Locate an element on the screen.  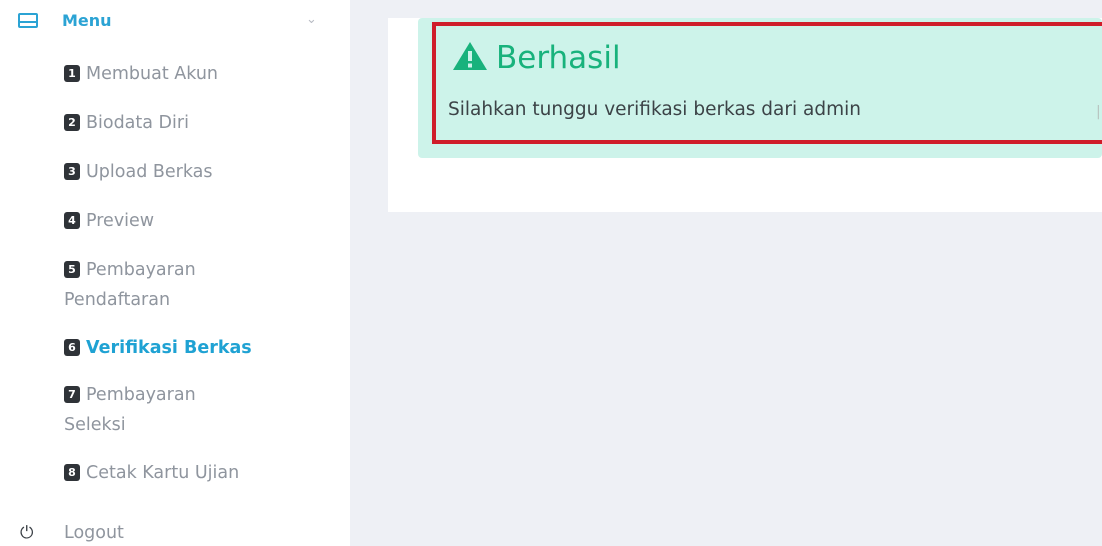
alert-title: Berhasil is located at coordinates (536, 58).